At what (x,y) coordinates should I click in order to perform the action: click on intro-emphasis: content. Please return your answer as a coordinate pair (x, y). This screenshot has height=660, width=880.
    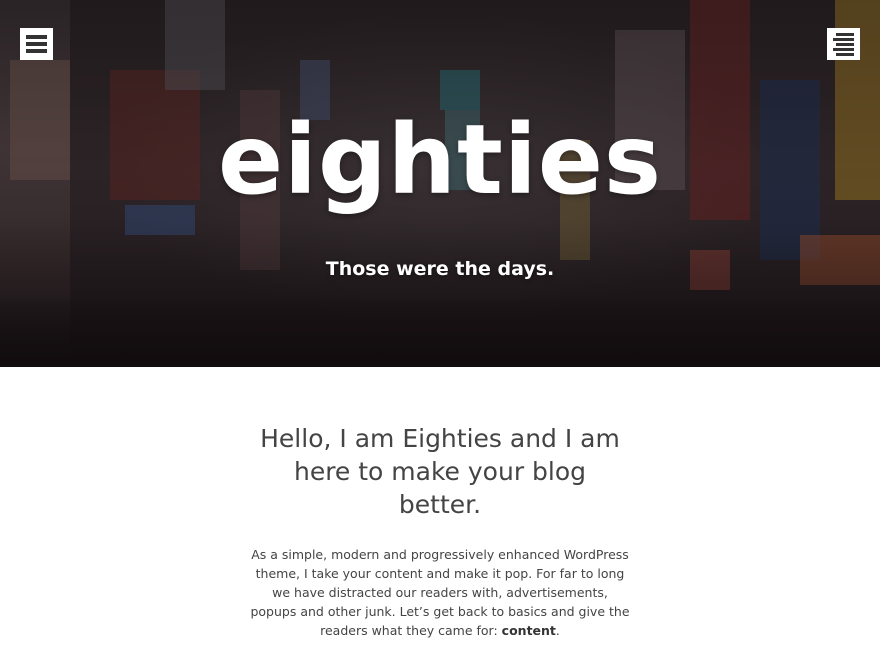
    Looking at the image, I should click on (528, 630).